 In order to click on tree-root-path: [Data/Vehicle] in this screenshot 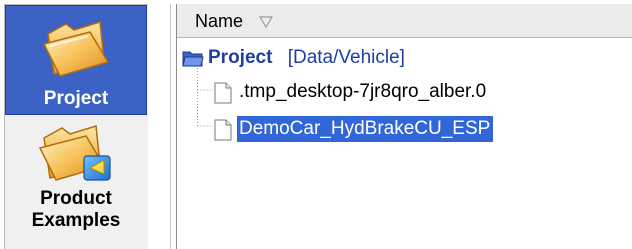, I will do `click(346, 57)`.